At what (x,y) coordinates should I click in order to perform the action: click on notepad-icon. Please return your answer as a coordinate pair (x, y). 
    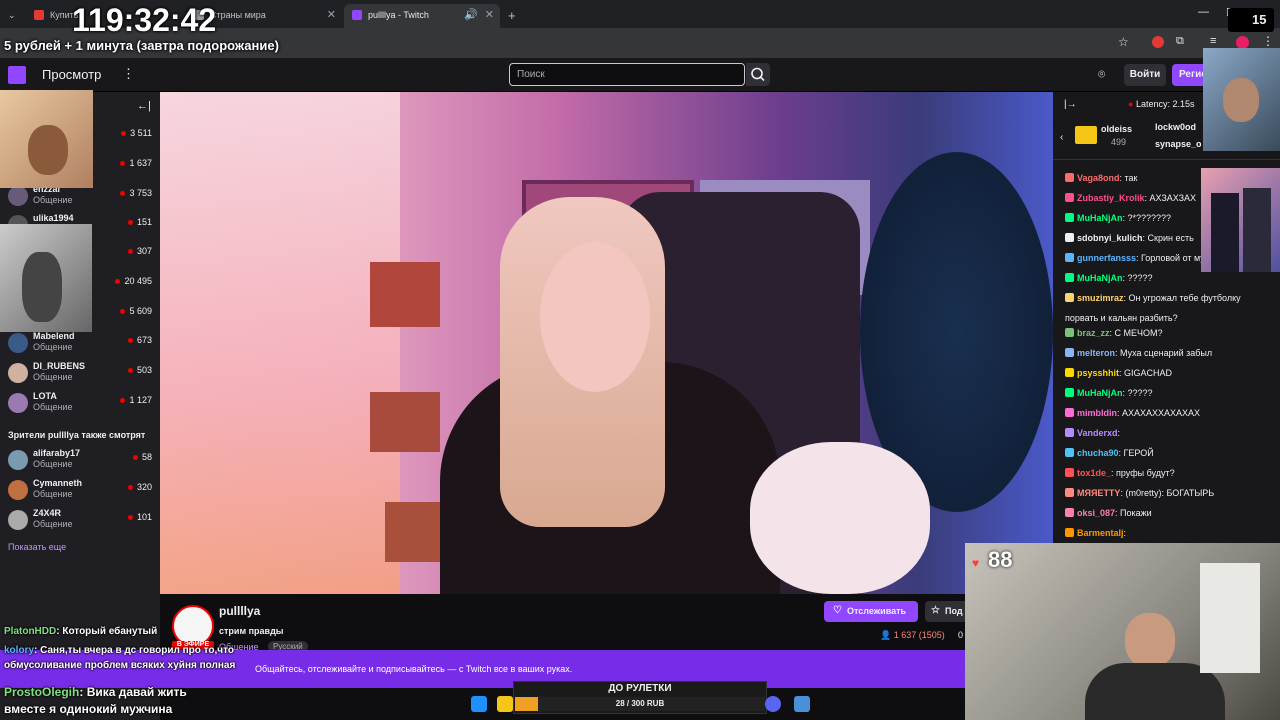
    Looking at the image, I should click on (802, 704).